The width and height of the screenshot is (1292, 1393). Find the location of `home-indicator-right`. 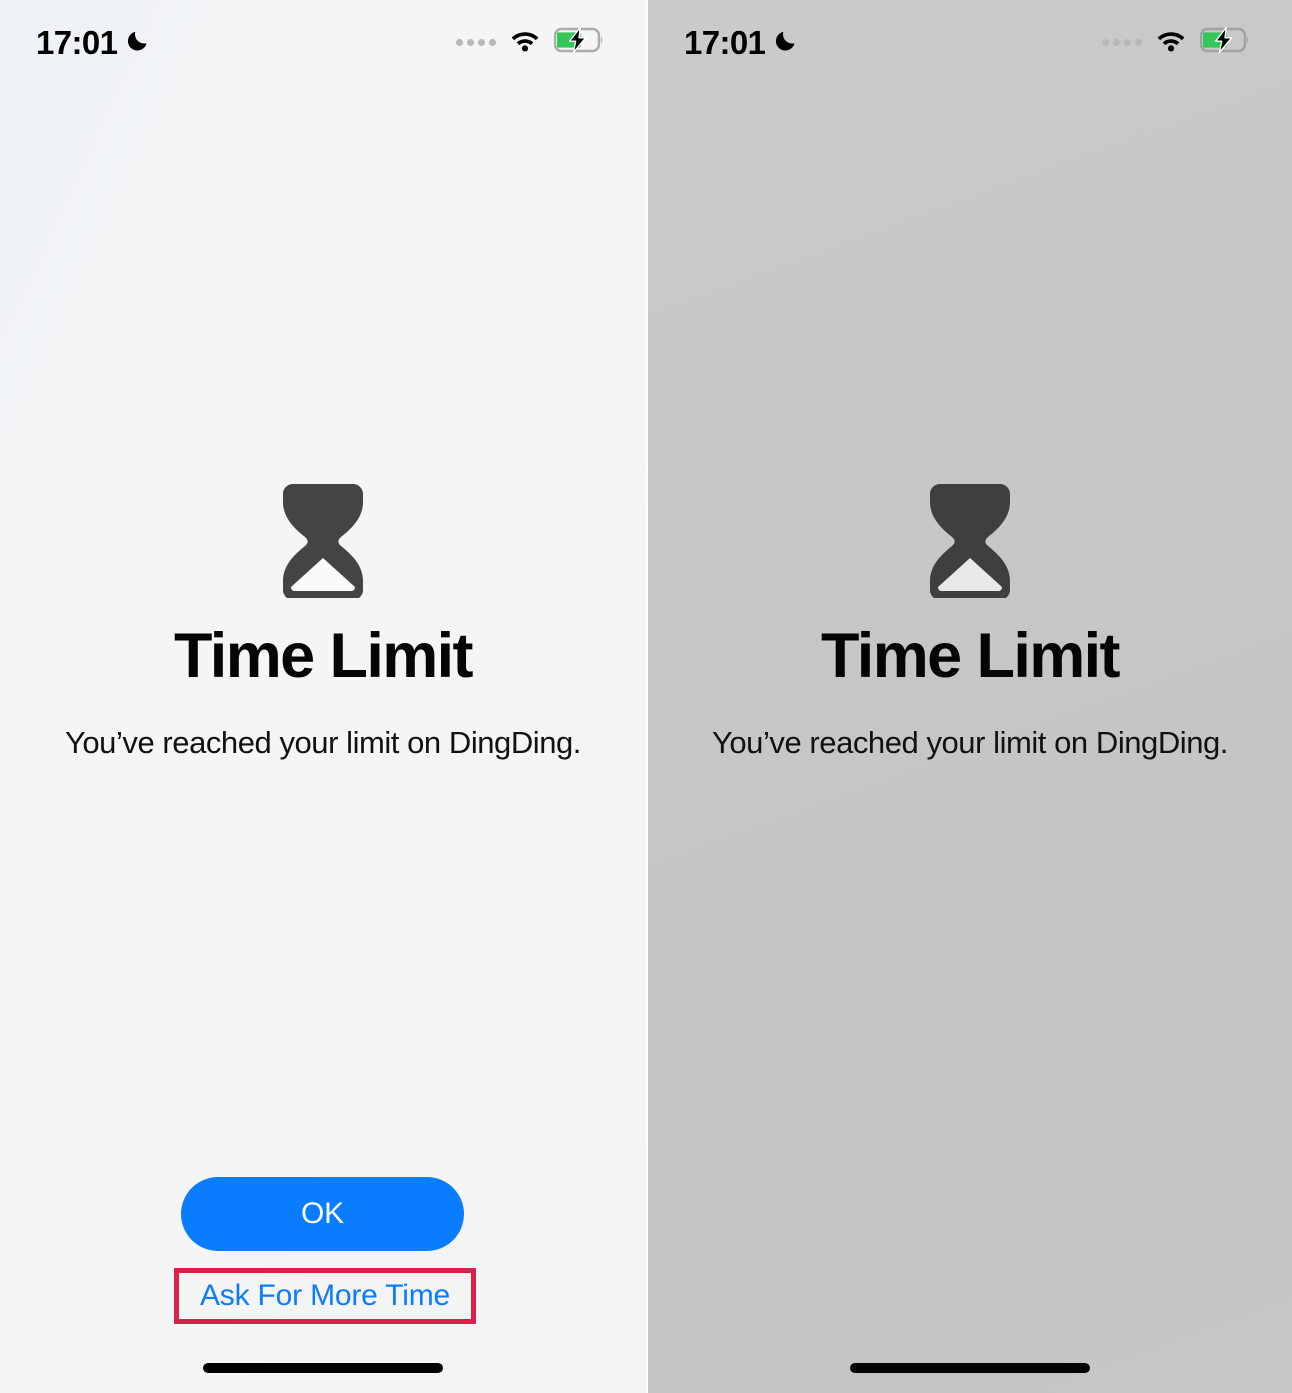

home-indicator-right is located at coordinates (970, 1368).